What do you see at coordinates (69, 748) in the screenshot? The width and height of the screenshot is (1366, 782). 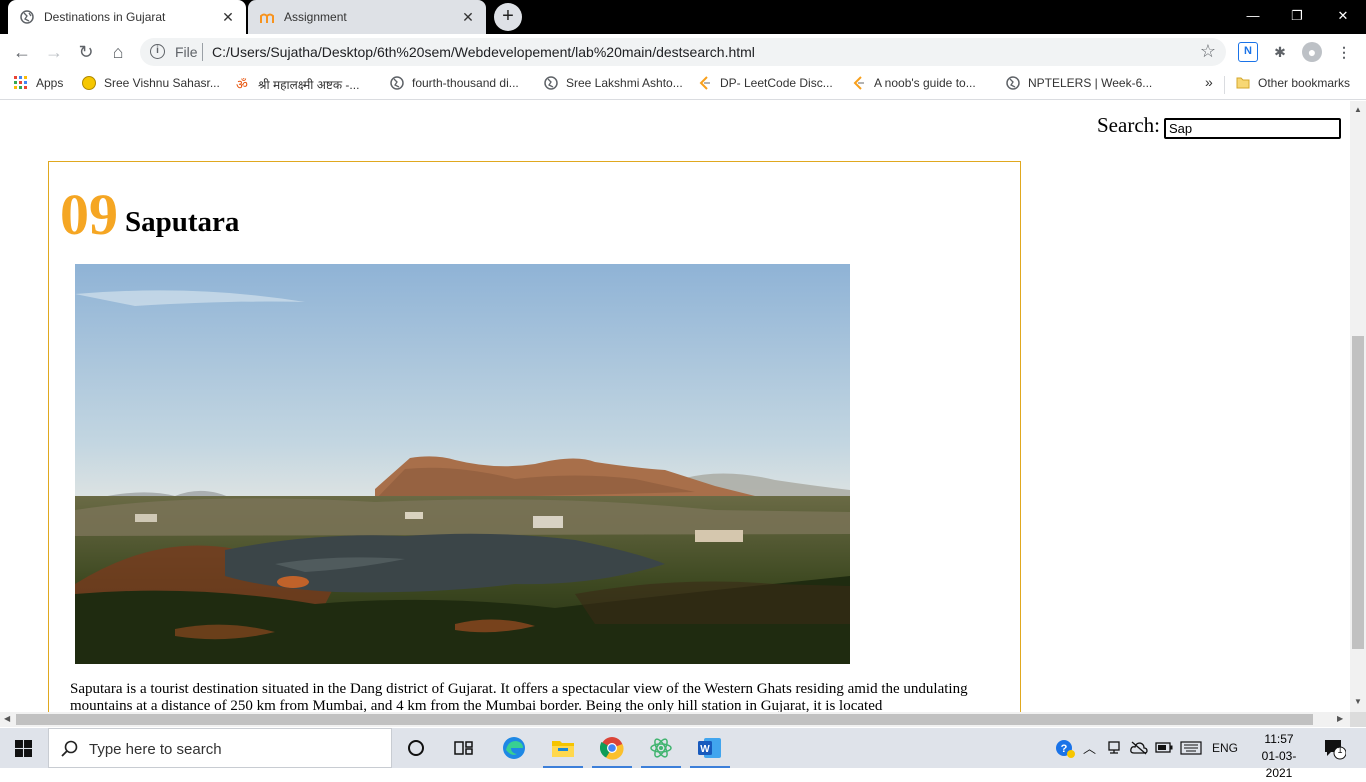 I see `search-icon` at bounding box center [69, 748].